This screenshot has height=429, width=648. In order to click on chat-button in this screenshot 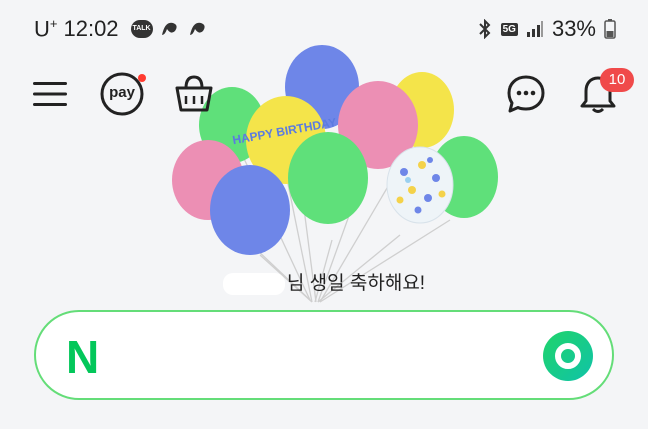, I will do `click(526, 94)`.